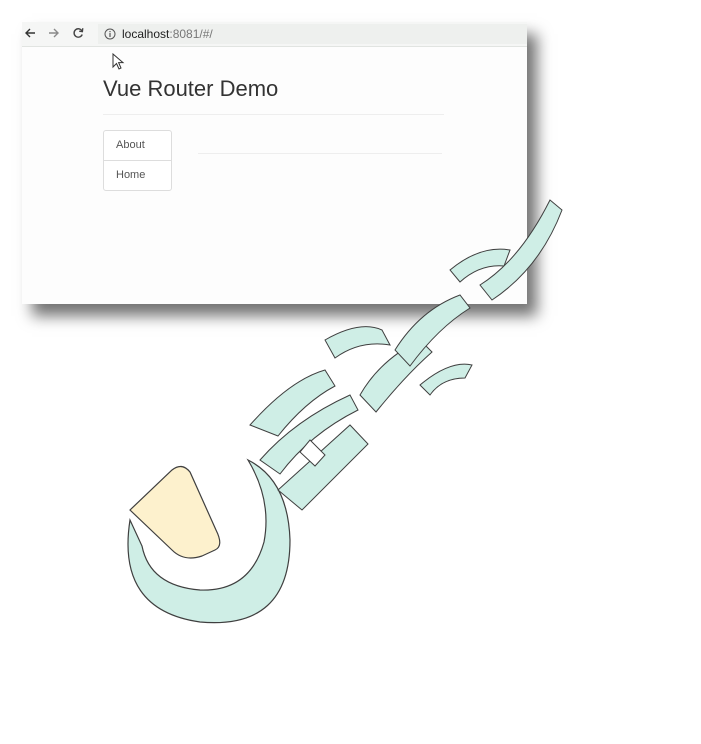 The image size is (701, 744). I want to click on forward-button, so click(54, 34).